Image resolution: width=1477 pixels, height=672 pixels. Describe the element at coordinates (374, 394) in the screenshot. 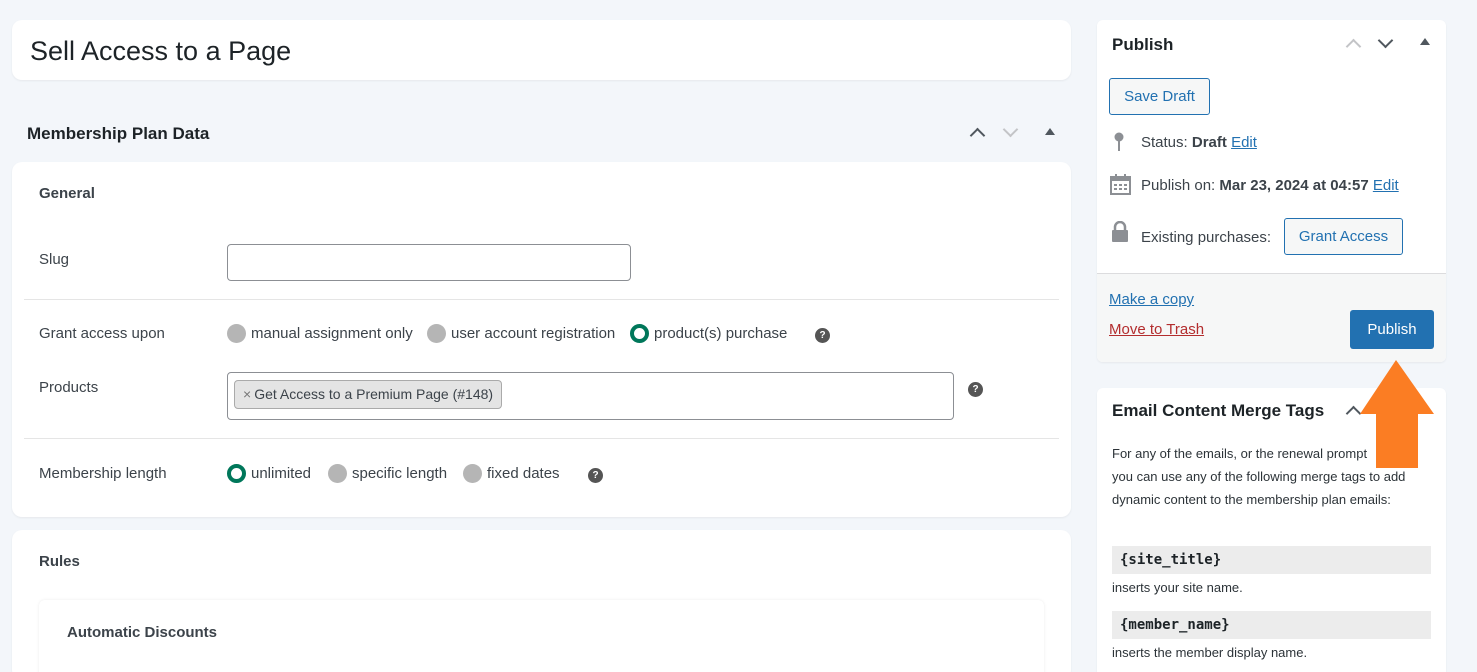

I see `product-tag-label: Get Access to a Premium Page (#148)` at that location.